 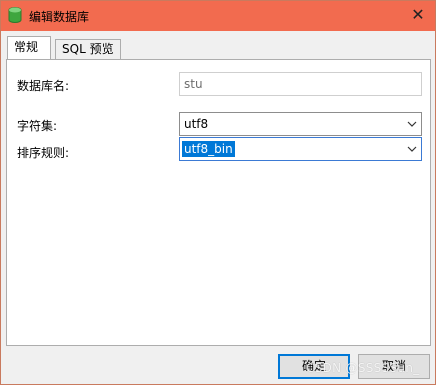 What do you see at coordinates (196, 124) in the screenshot?
I see `charset-value: utf8` at bounding box center [196, 124].